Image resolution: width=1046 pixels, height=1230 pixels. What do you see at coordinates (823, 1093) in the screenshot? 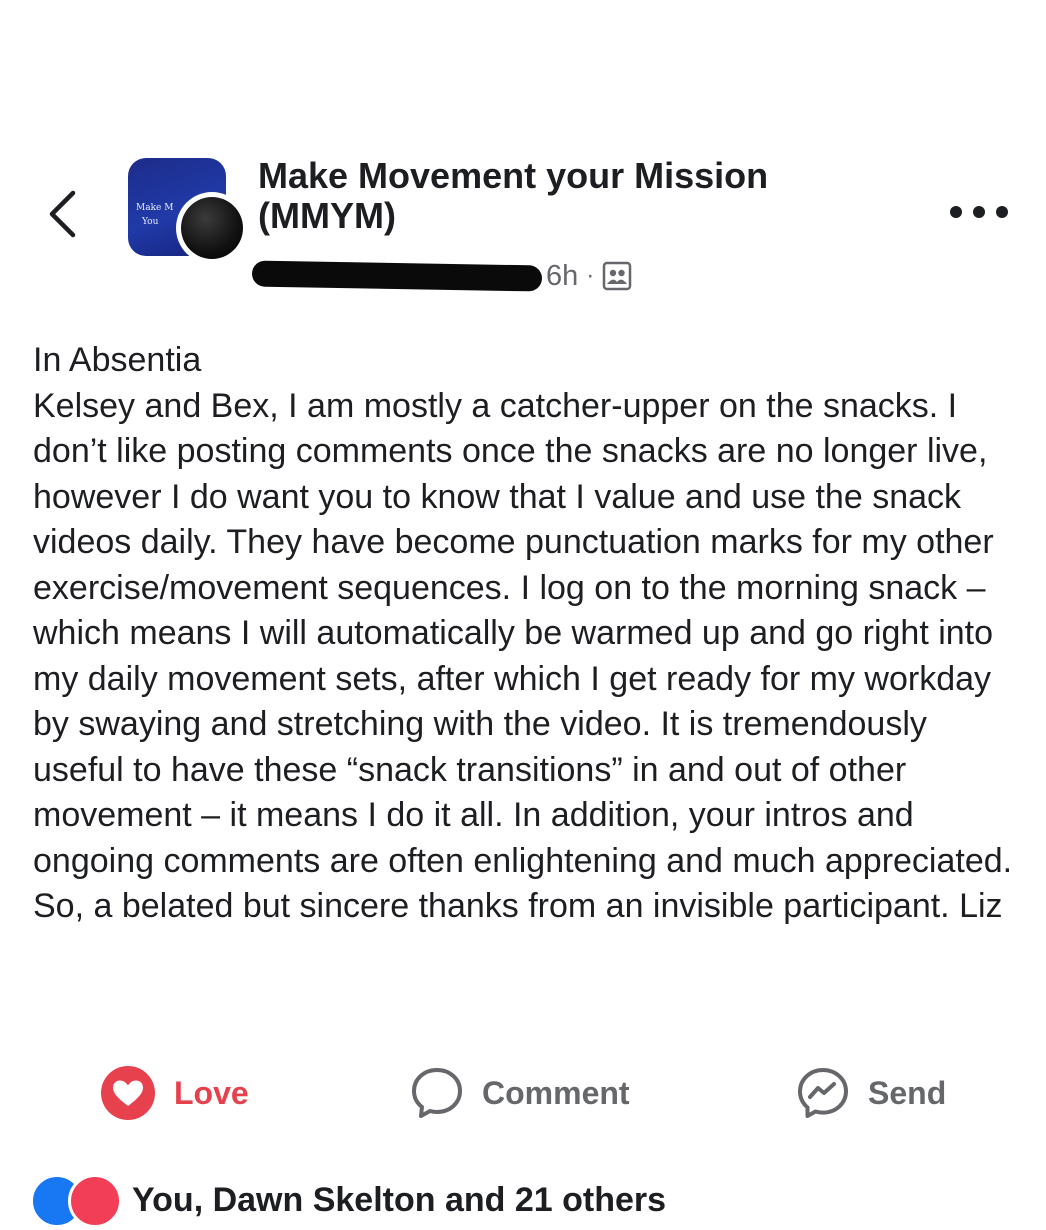
I see `messenger-icon` at bounding box center [823, 1093].